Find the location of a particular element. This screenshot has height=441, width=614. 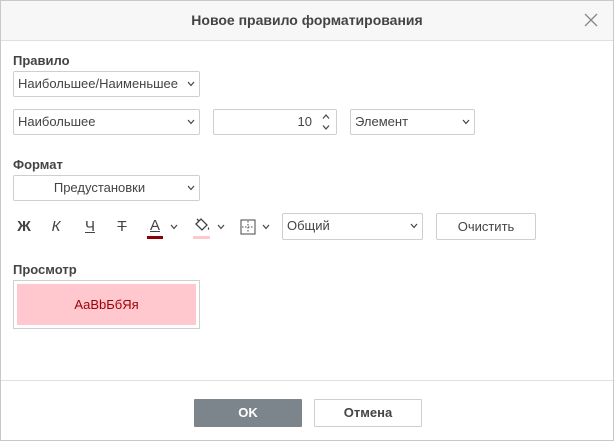

borders-icon is located at coordinates (248, 227).